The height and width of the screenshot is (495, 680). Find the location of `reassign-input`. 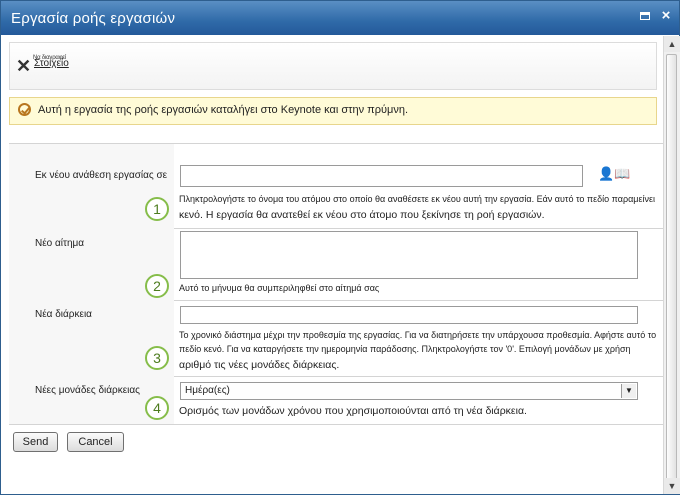

reassign-input is located at coordinates (381, 176).